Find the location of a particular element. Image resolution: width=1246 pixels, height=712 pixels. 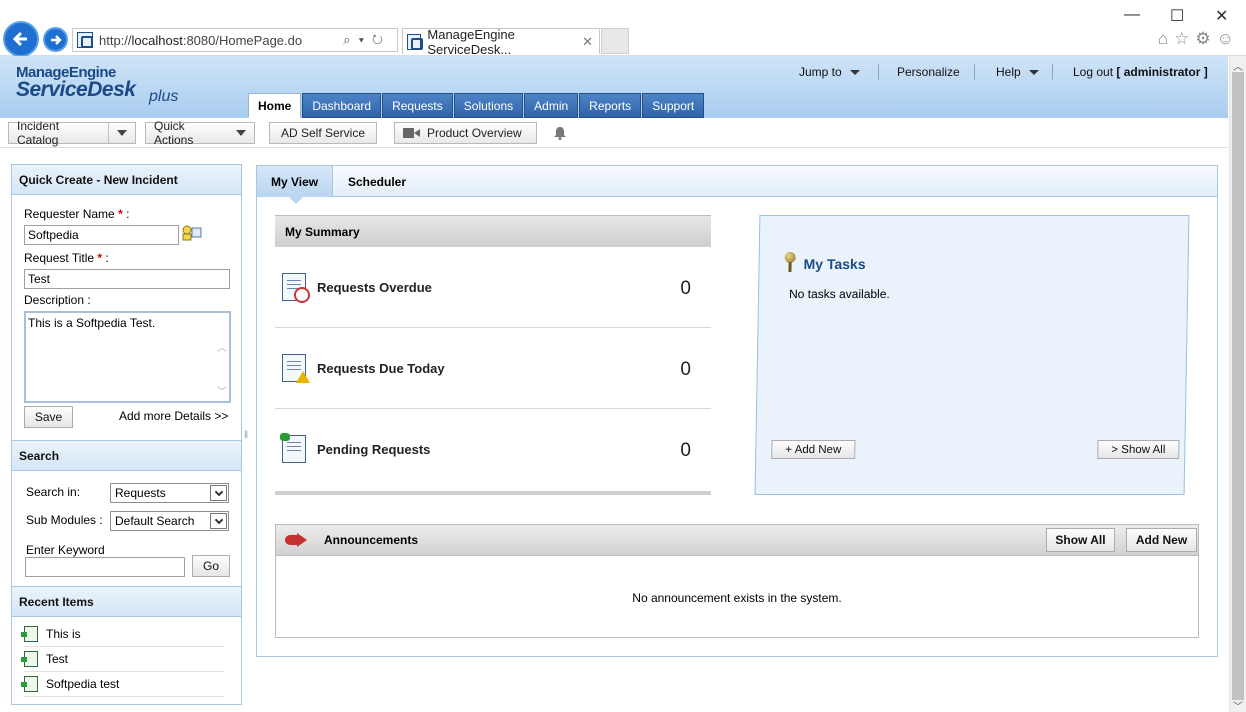

sub-modules-label: Sub Modules : is located at coordinates (64, 520).